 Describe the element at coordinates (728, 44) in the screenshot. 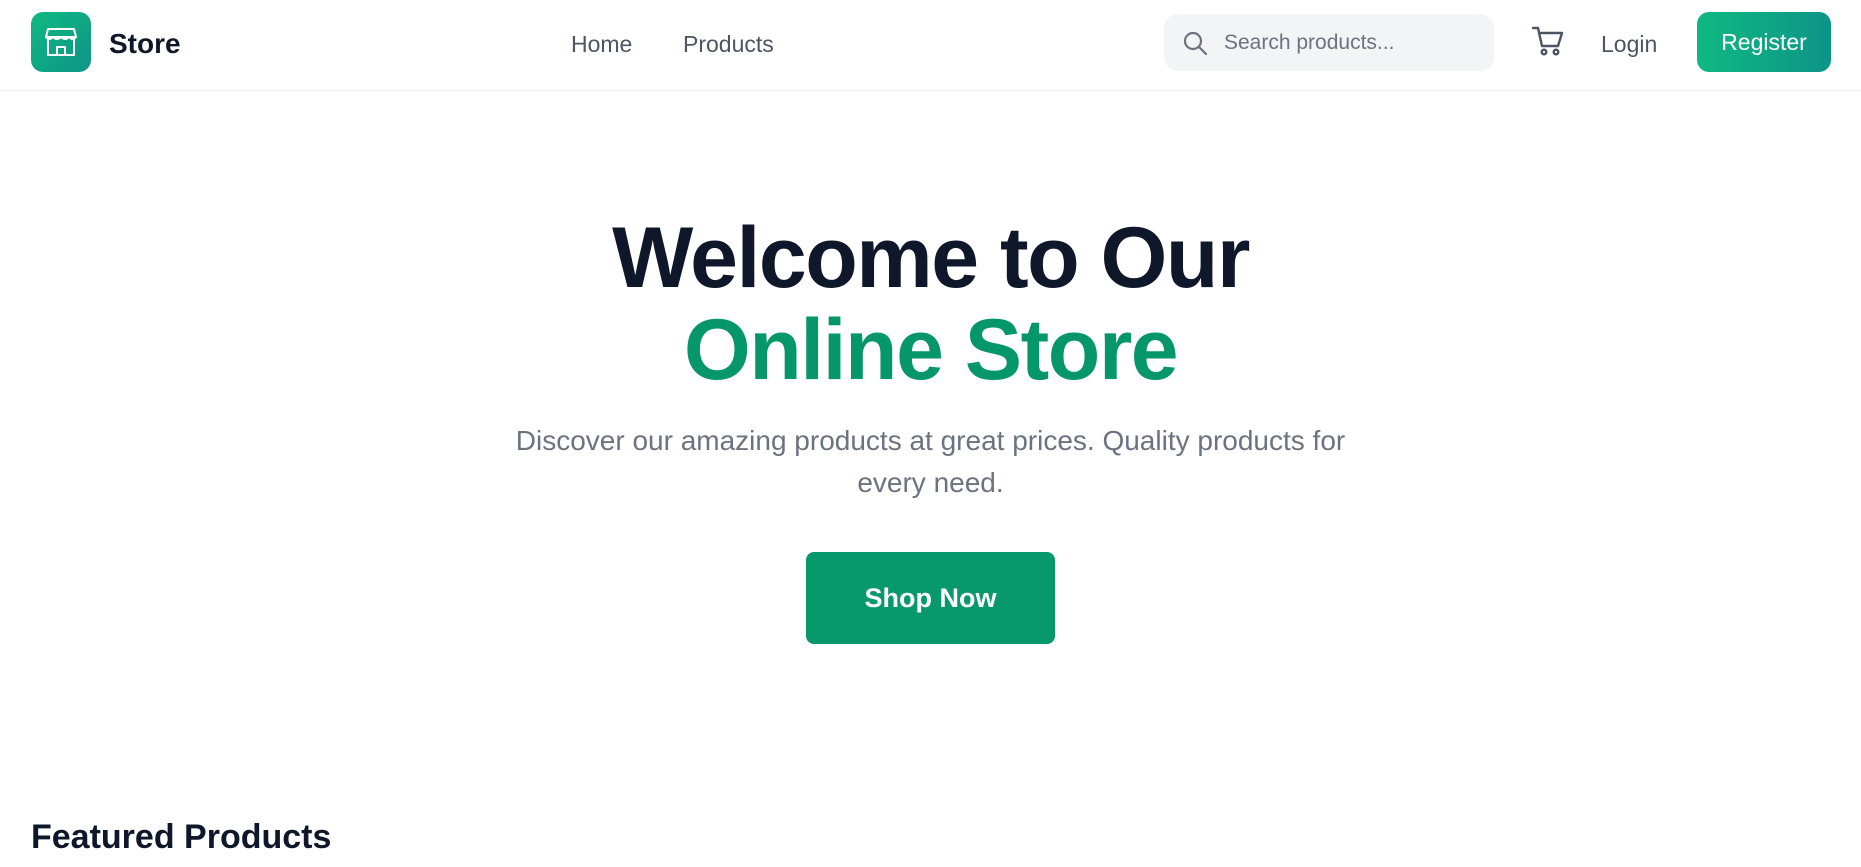

I see `nav-products-link: Products` at that location.